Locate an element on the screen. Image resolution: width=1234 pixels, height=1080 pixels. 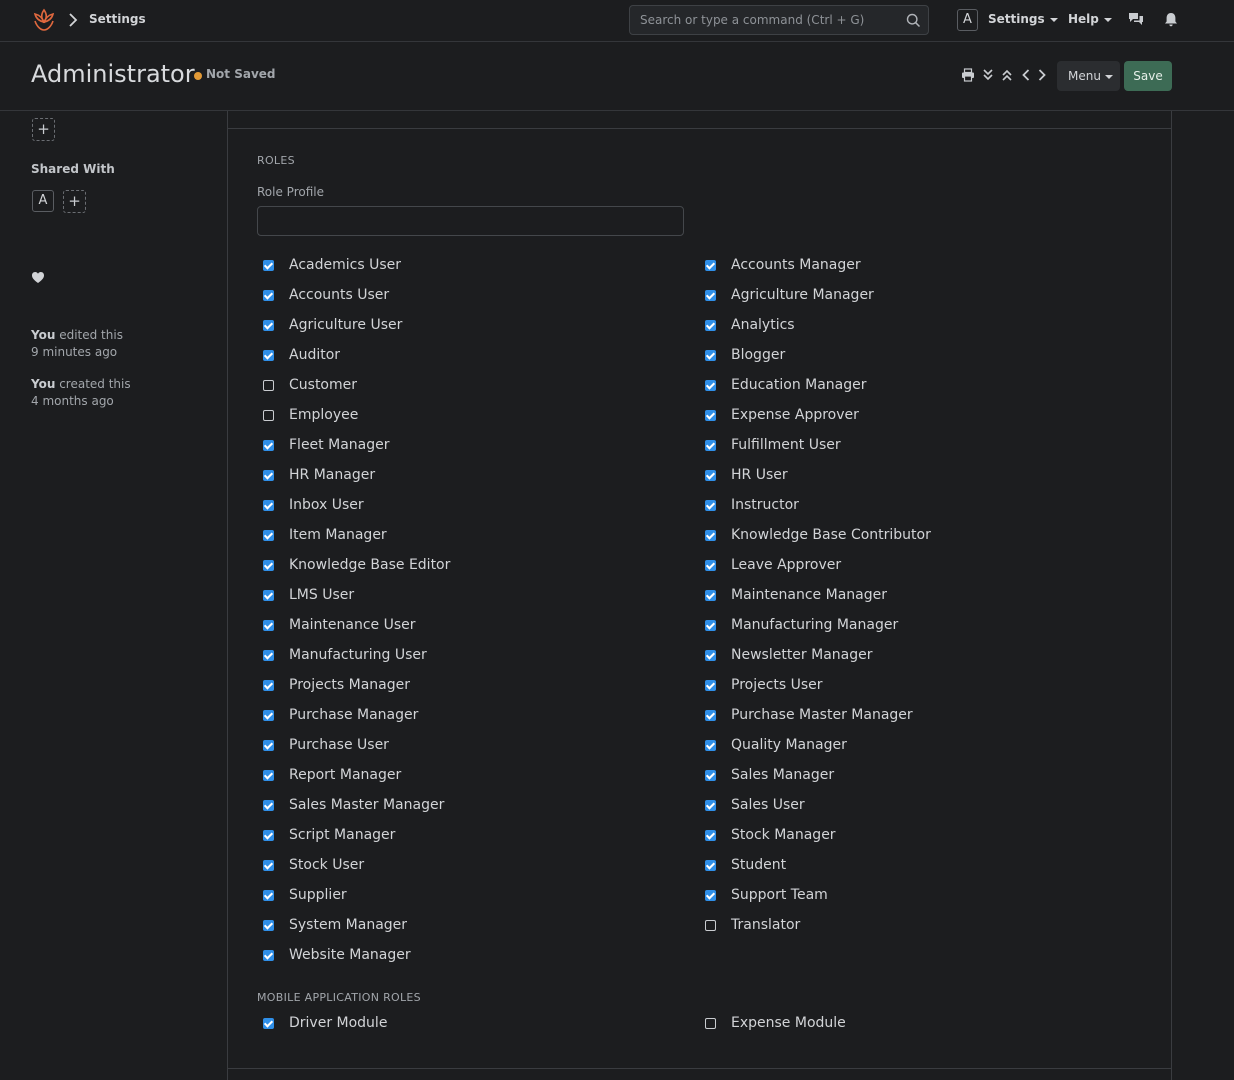
role-checkbox-website-manager: Website Manager is located at coordinates (337, 955).